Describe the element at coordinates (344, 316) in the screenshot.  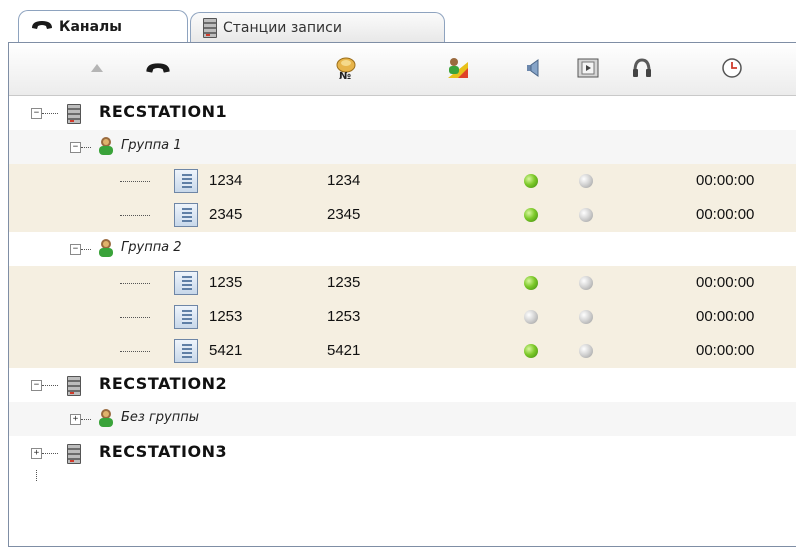
I see `channel-number: 1253` at that location.